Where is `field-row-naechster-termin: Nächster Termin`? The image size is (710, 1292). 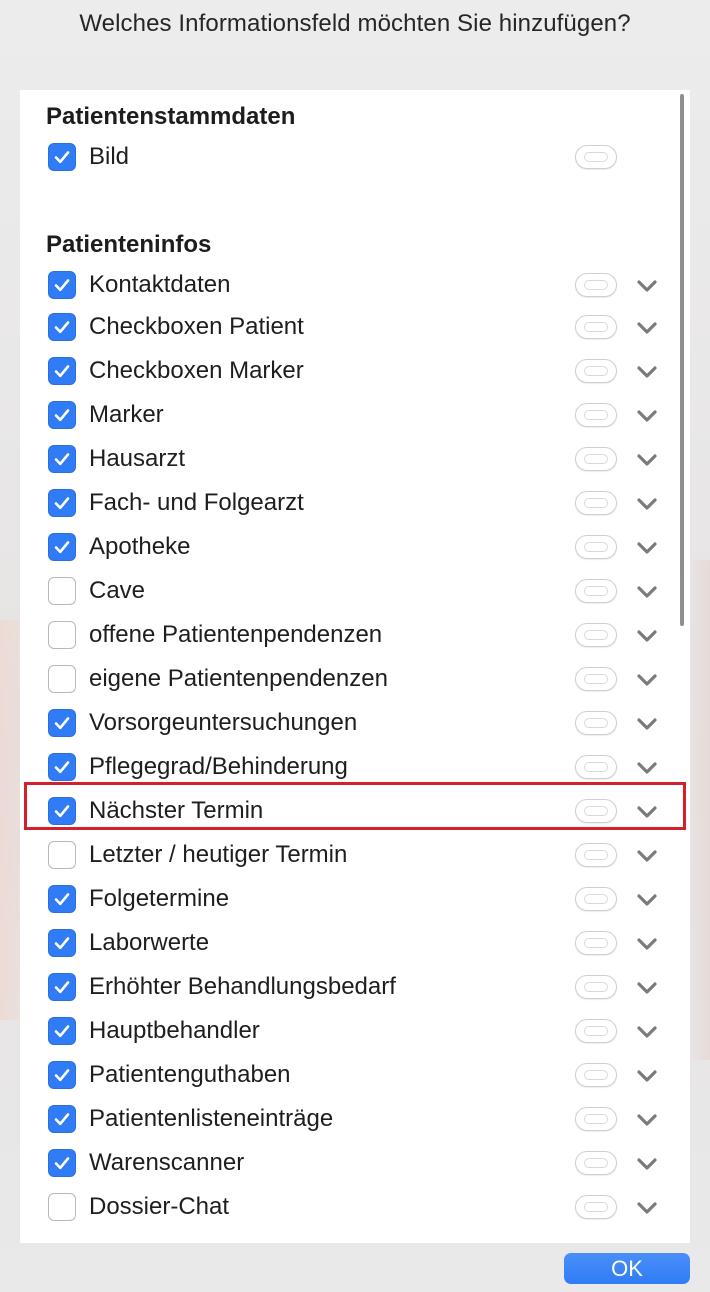
field-row-naechster-termin: Nächster Termin is located at coordinates (355, 812).